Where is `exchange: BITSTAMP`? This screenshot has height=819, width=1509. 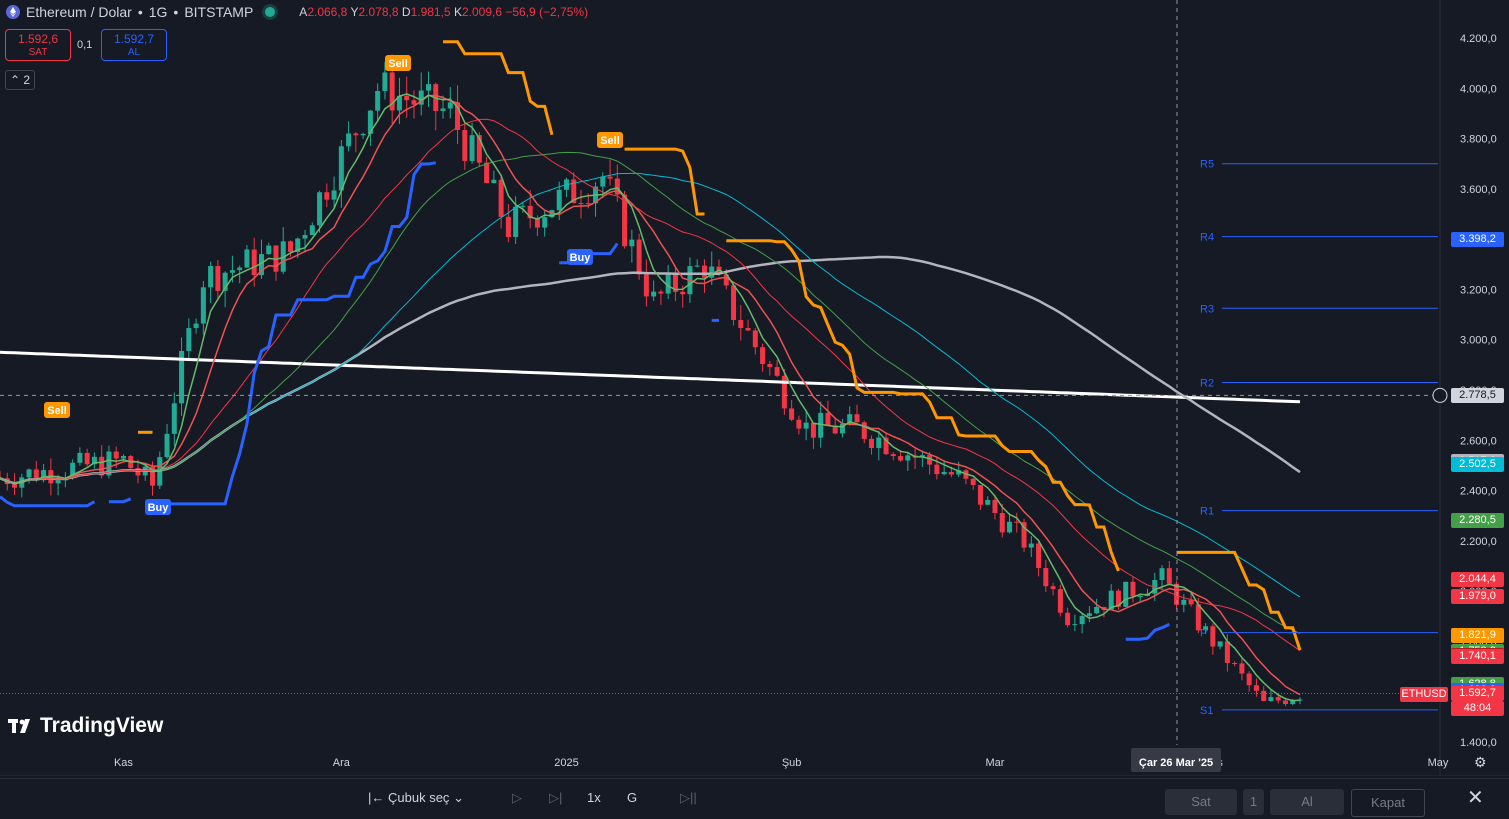
exchange: BITSTAMP is located at coordinates (219, 12).